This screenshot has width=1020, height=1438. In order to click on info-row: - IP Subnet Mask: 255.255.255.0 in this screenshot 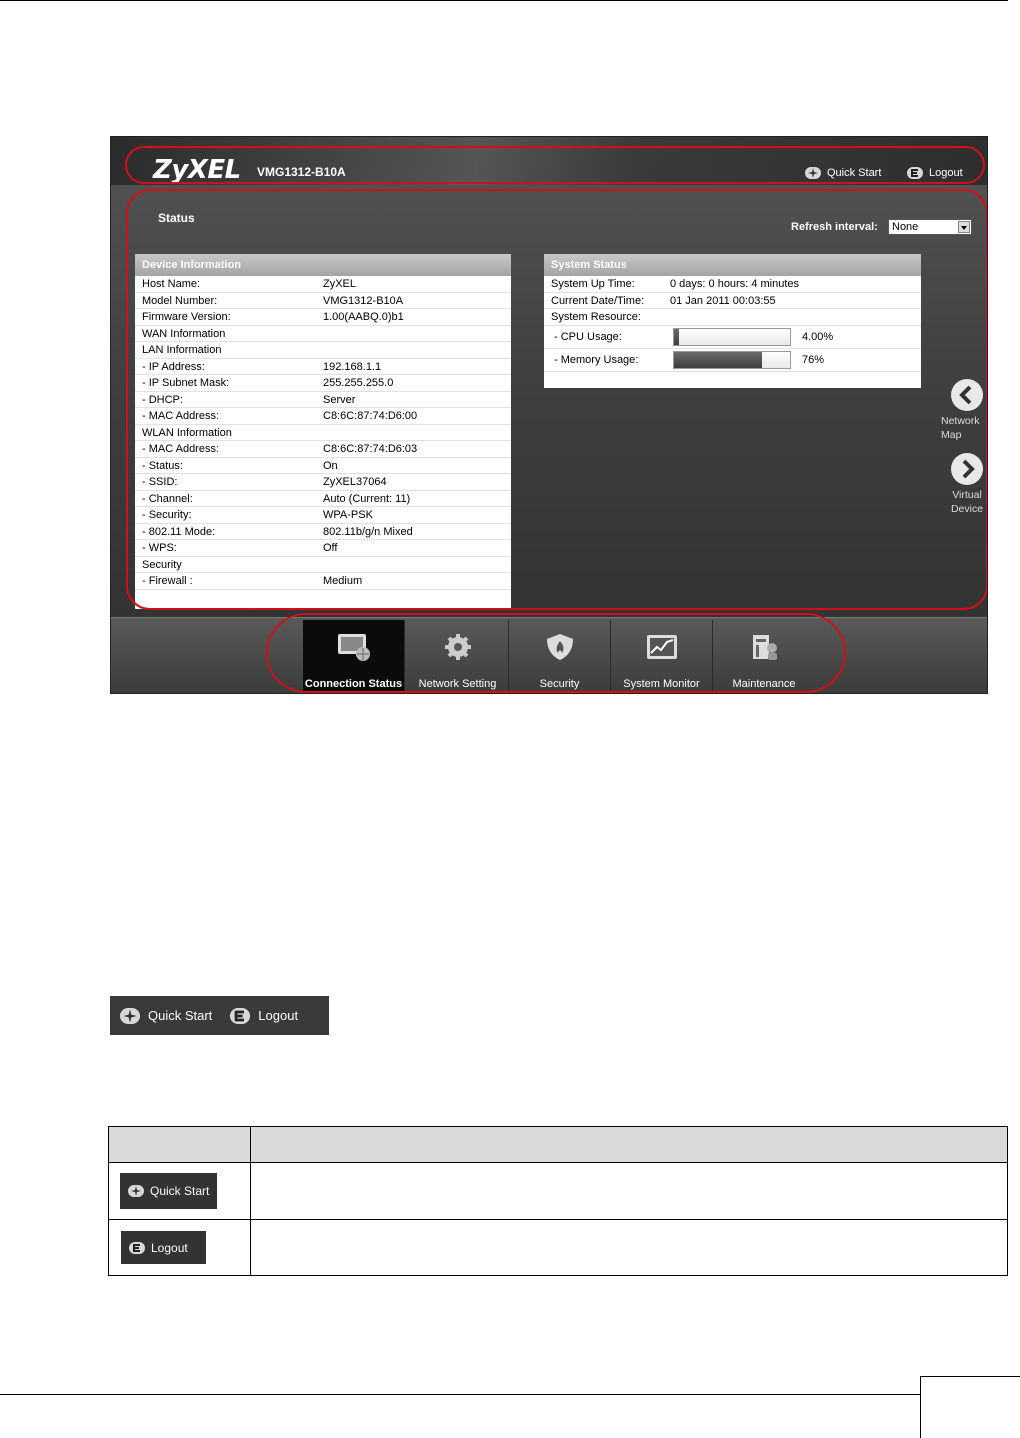, I will do `click(323, 383)`.